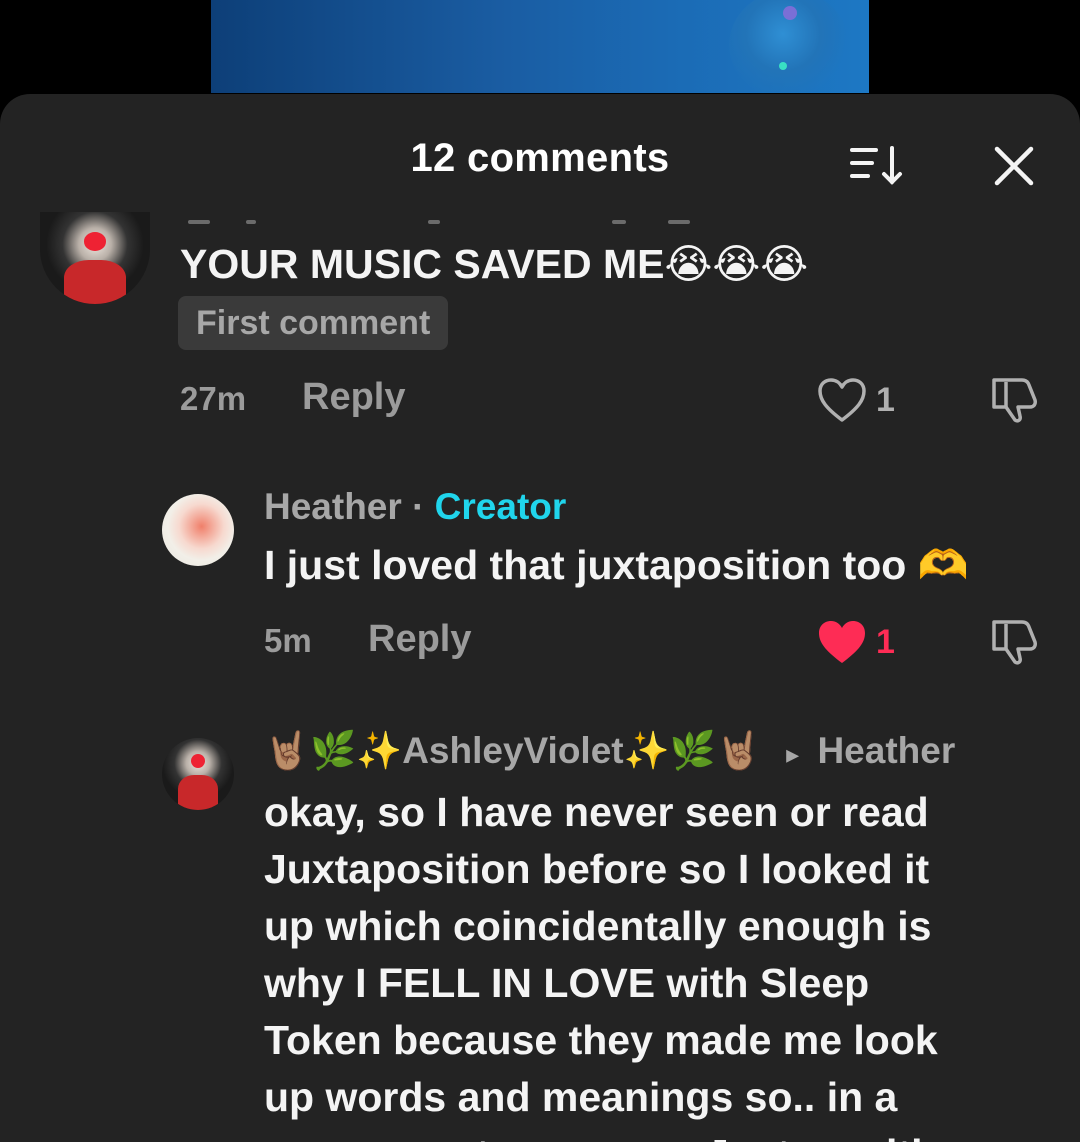  I want to click on creator-label: Creator, so click(500, 506).